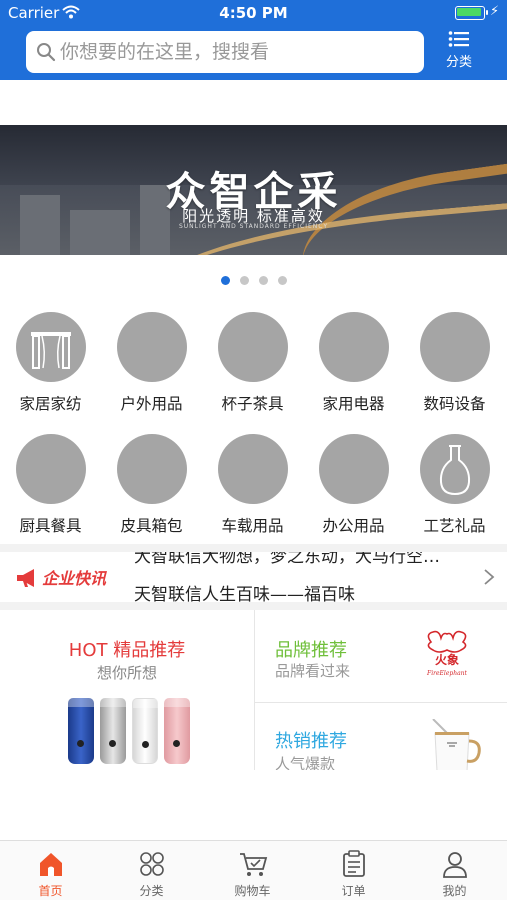  I want to click on top-header: Carrier 4:50 PM ⚡ 分类, so click(253, 40).